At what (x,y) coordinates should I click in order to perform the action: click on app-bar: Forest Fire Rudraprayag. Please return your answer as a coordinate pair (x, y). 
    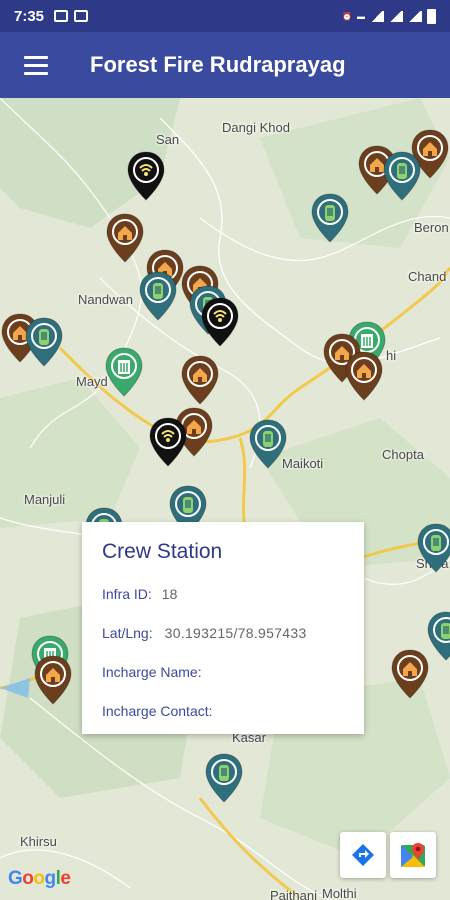
    Looking at the image, I should click on (225, 65).